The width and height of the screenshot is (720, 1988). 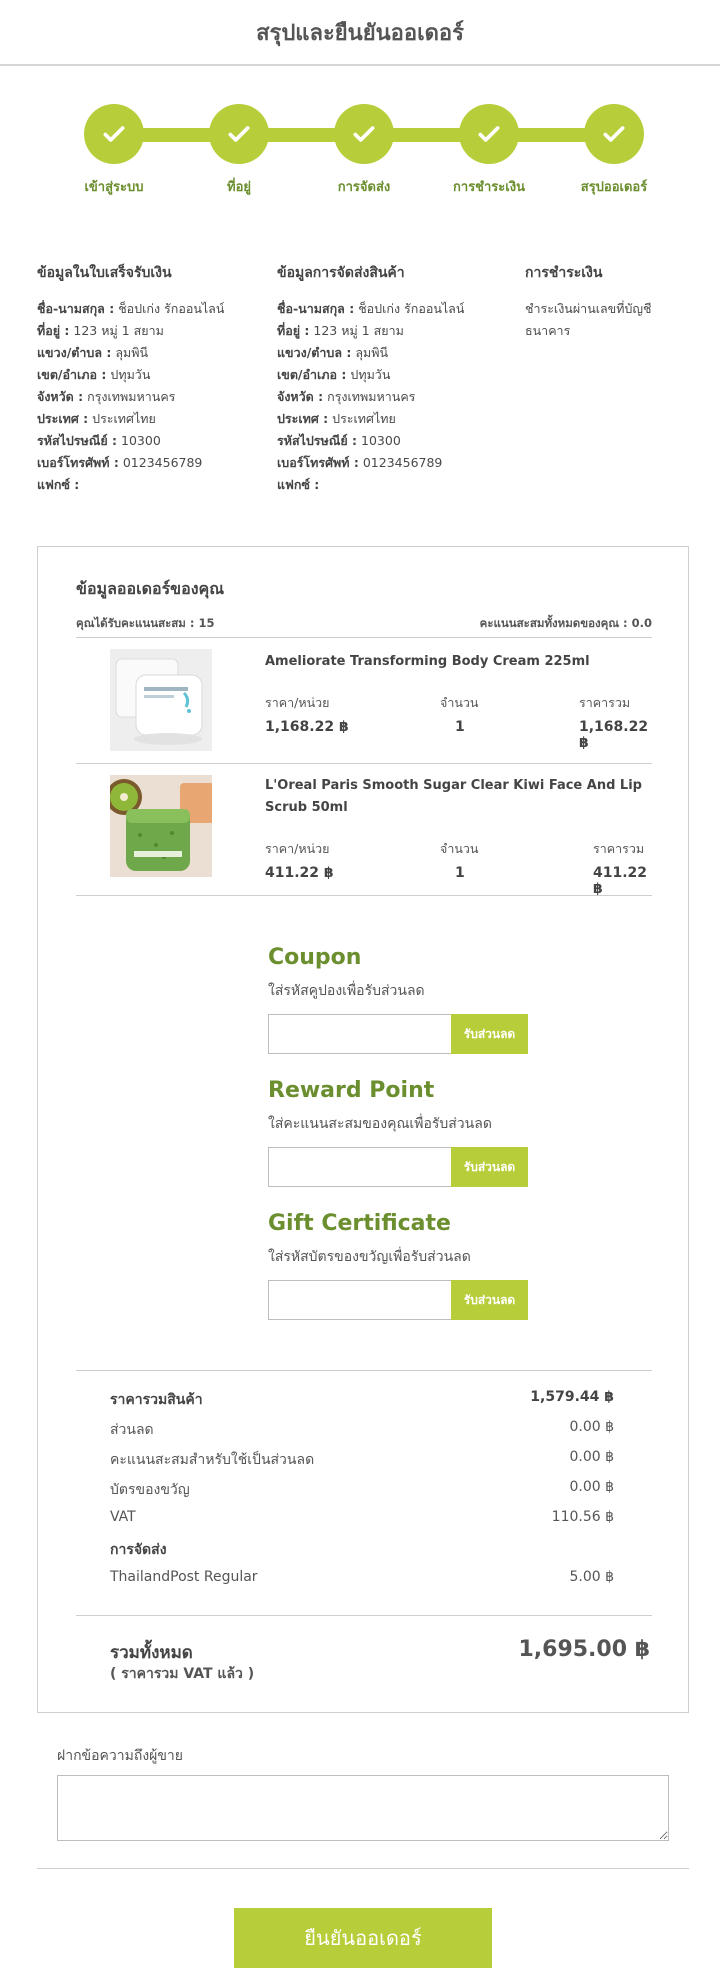 I want to click on reward-point-description: ใส่คะแนนสะสมของคุณเพื่อรับส่วนลด, so click(x=380, y=1124).